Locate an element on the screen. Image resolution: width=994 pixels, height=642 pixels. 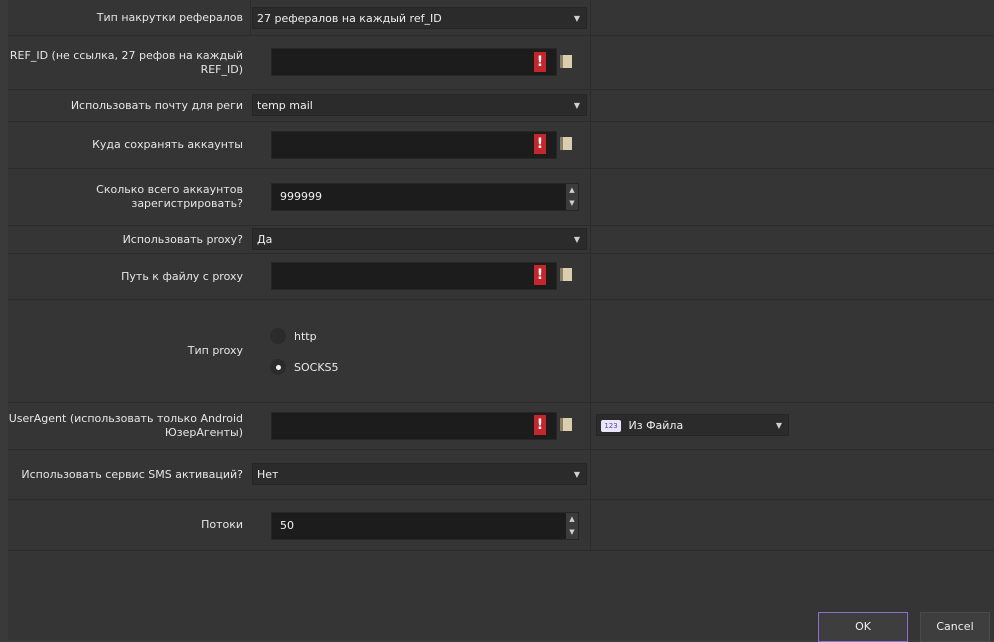
ref-id-input is located at coordinates (414, 62).